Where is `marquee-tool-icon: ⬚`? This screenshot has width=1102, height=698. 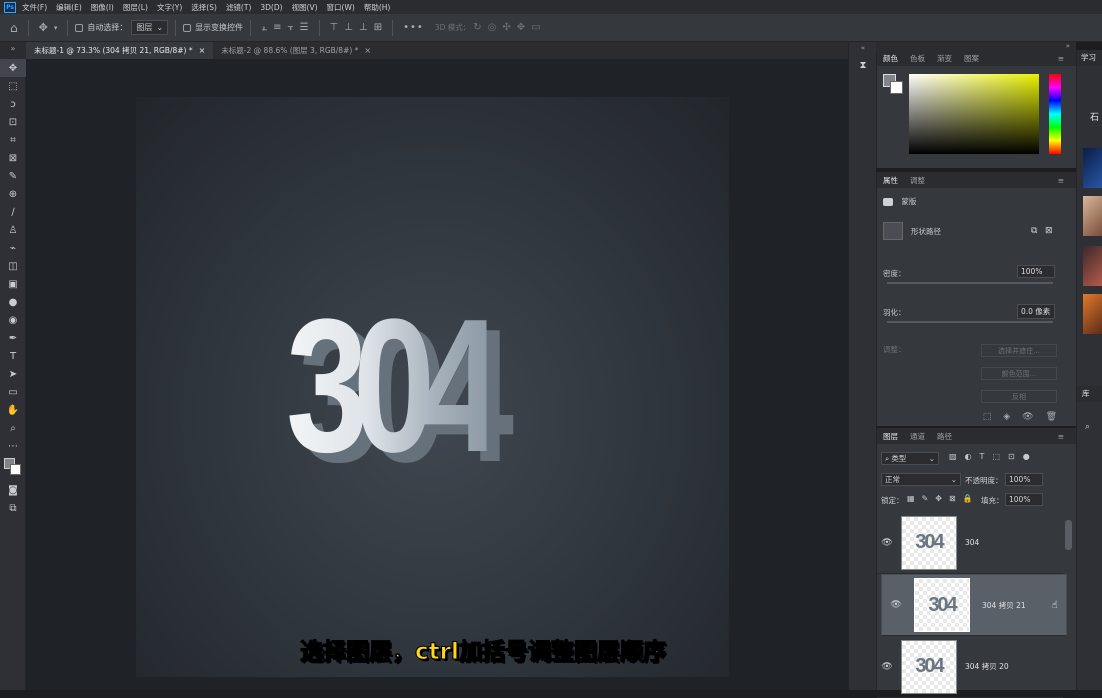 marquee-tool-icon: ⬚ is located at coordinates (13, 86).